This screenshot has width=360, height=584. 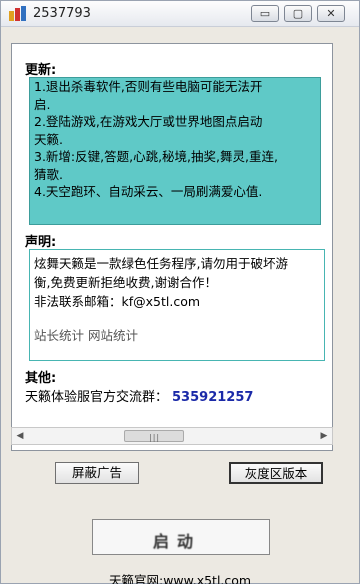 I want to click on update-label: 更新:, so click(x=41, y=70).